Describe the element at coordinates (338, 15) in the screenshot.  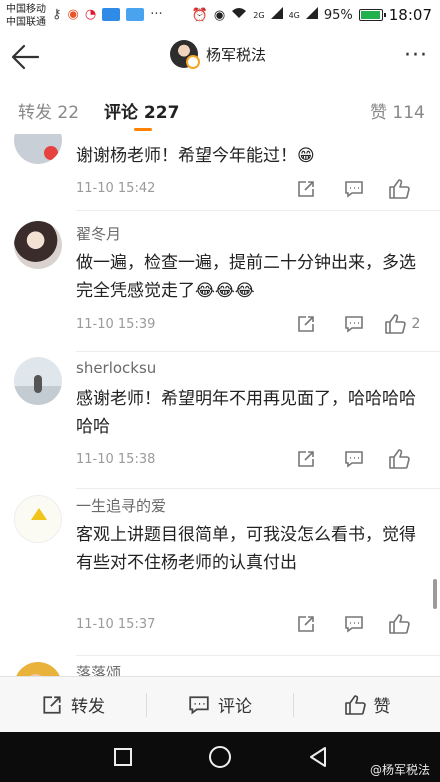
I see `battery-percent: 95%` at that location.